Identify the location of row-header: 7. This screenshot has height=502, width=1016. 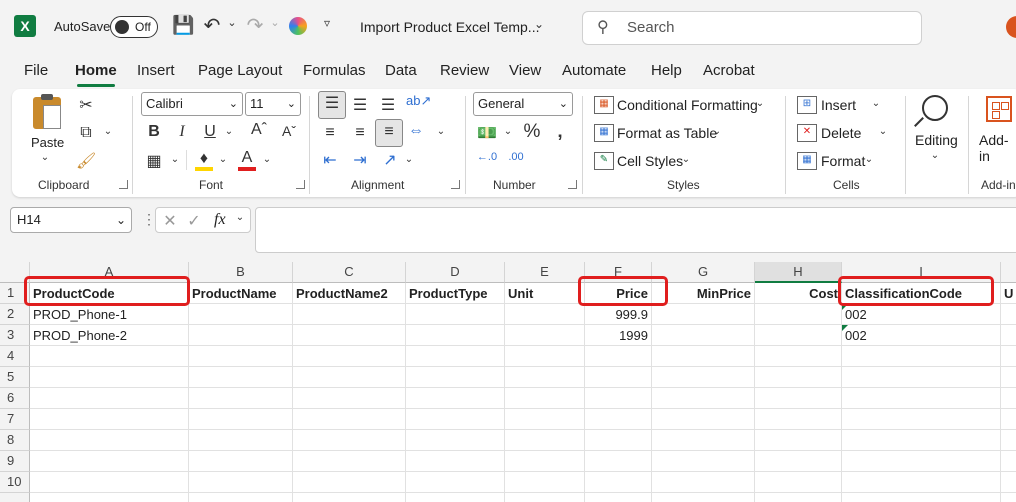
(15, 419).